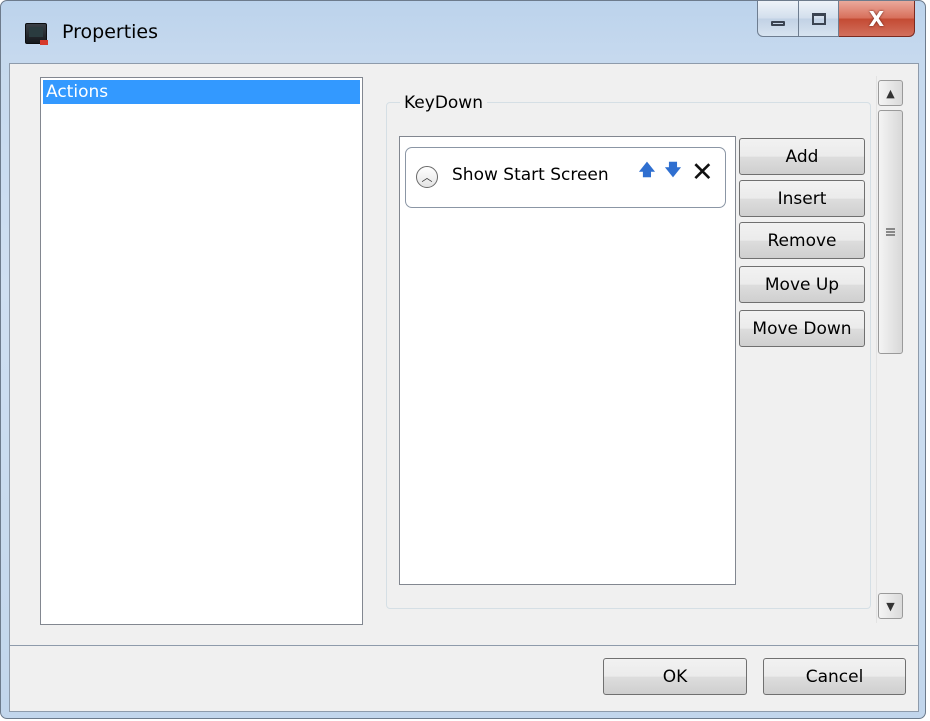  I want to click on delete-icon: ✕, so click(702, 172).